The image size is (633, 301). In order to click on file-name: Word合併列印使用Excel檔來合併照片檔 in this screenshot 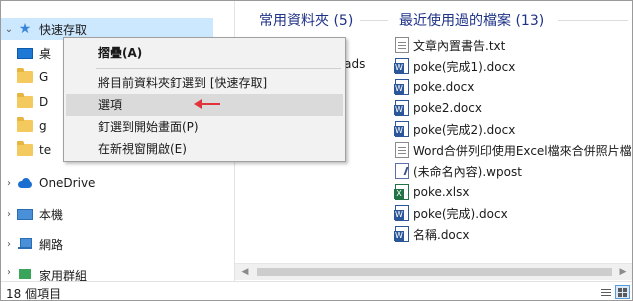, I will do `click(522, 150)`.